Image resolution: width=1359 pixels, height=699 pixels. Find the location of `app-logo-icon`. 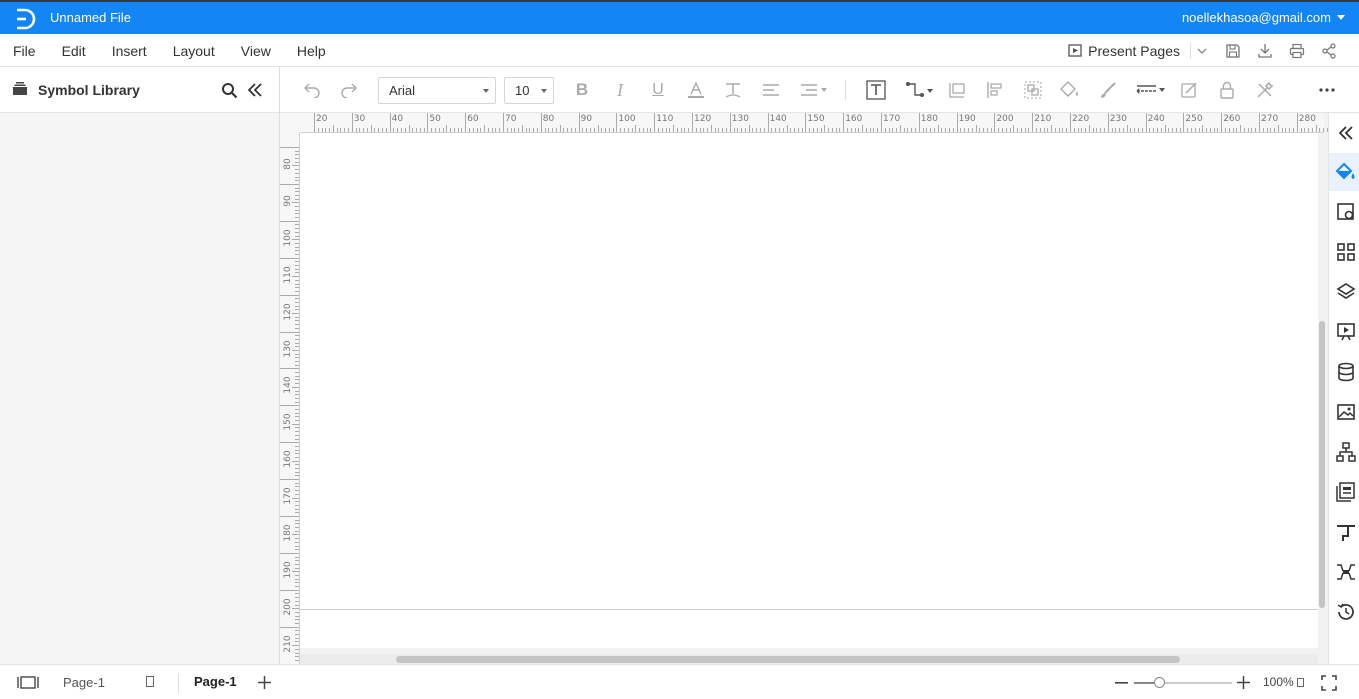

app-logo-icon is located at coordinates (24, 19).